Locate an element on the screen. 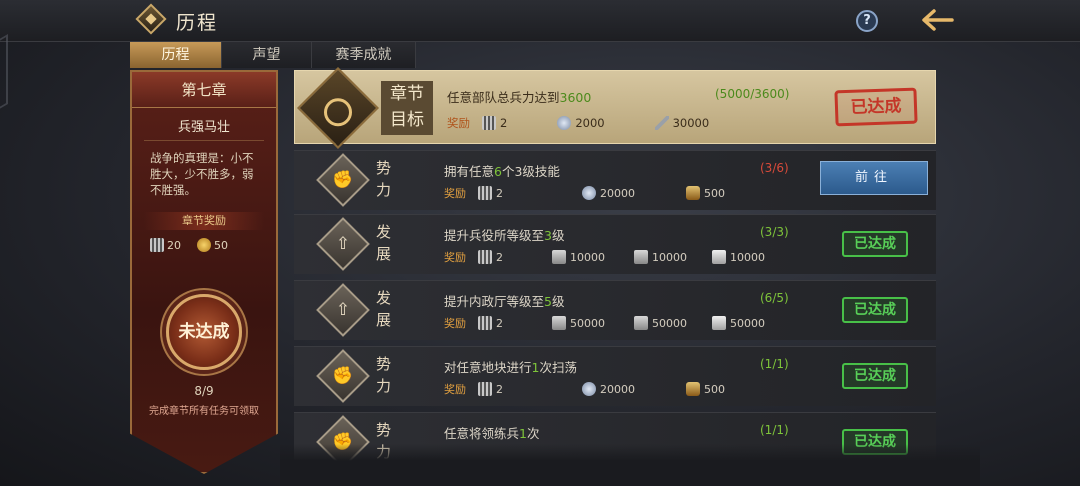 The width and height of the screenshot is (1080, 486). chapter-reward-value: 20 is located at coordinates (174, 245).